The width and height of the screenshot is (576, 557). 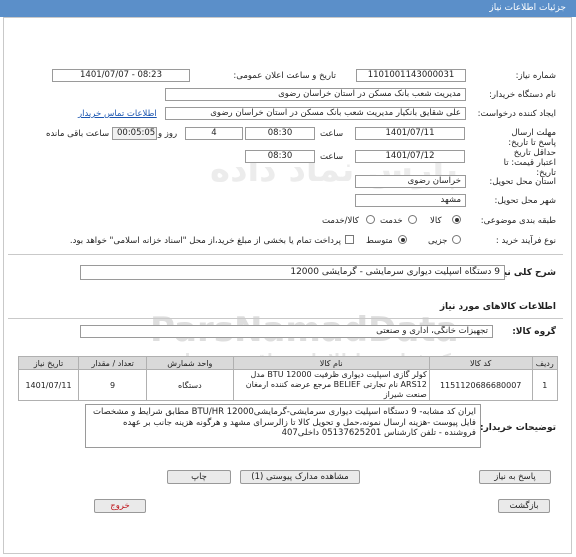 I want to click on col-need-date: تاریخ نیاز, so click(x=48, y=363).